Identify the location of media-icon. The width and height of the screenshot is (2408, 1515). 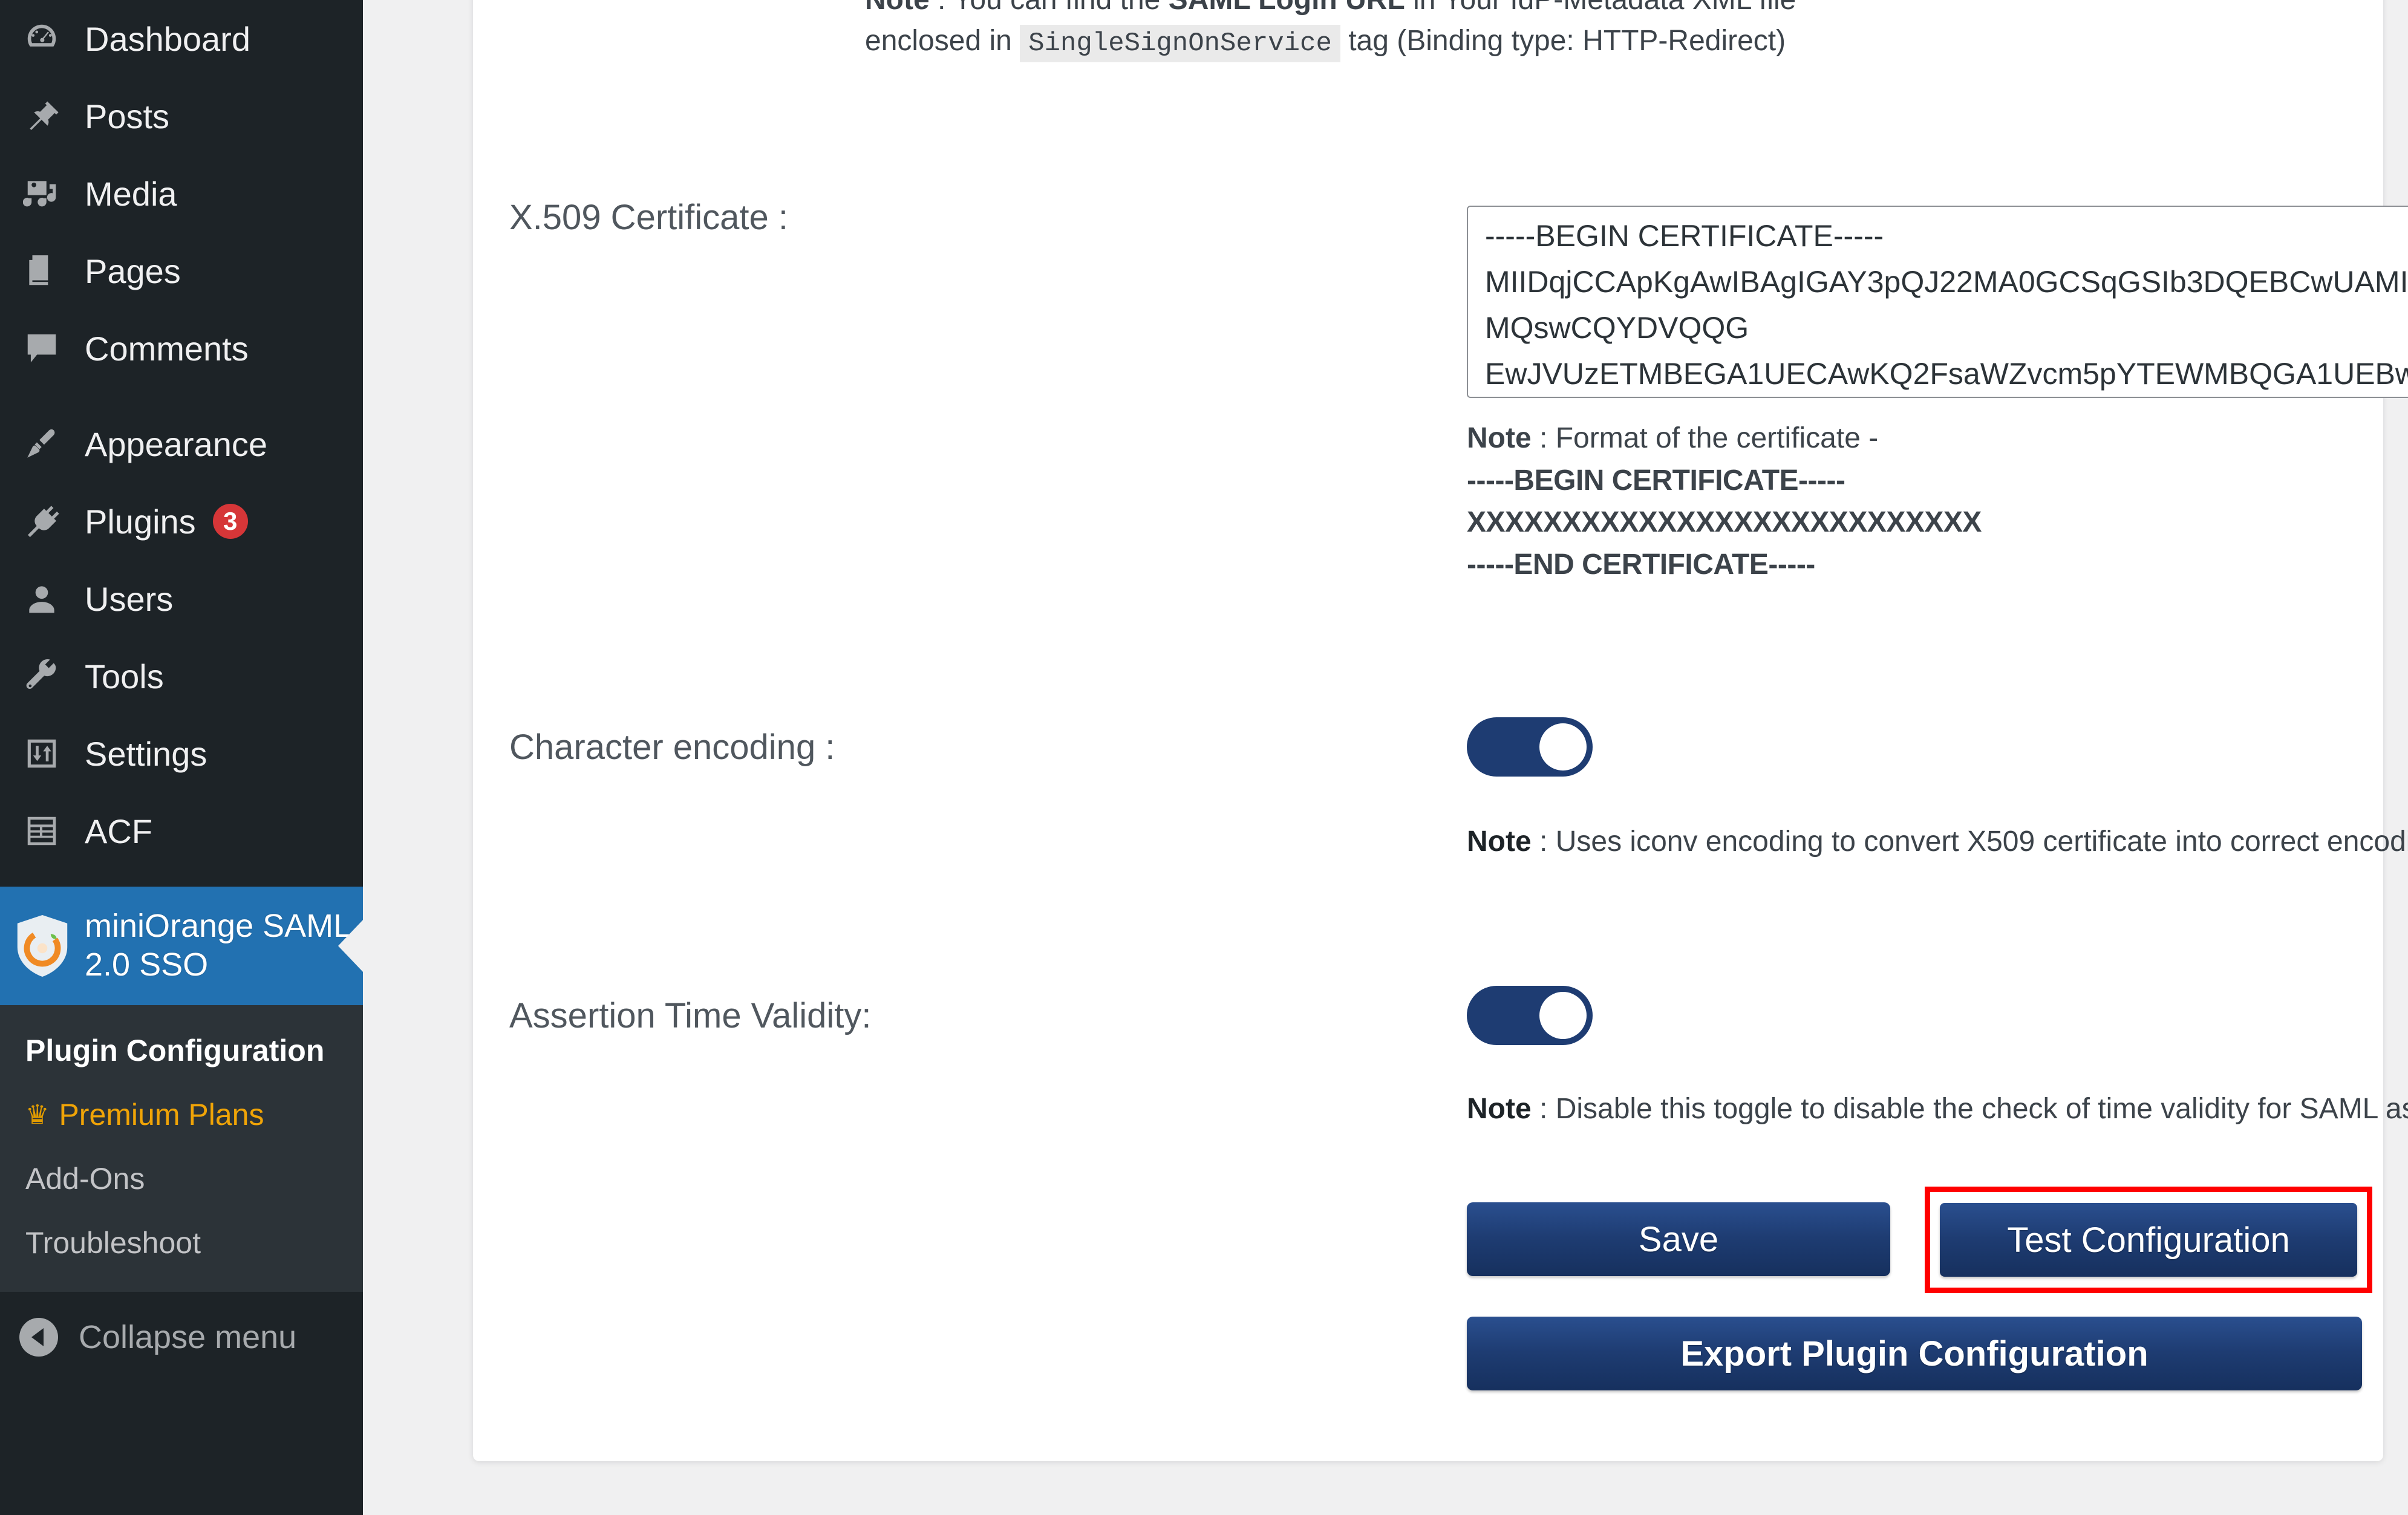
(41, 193).